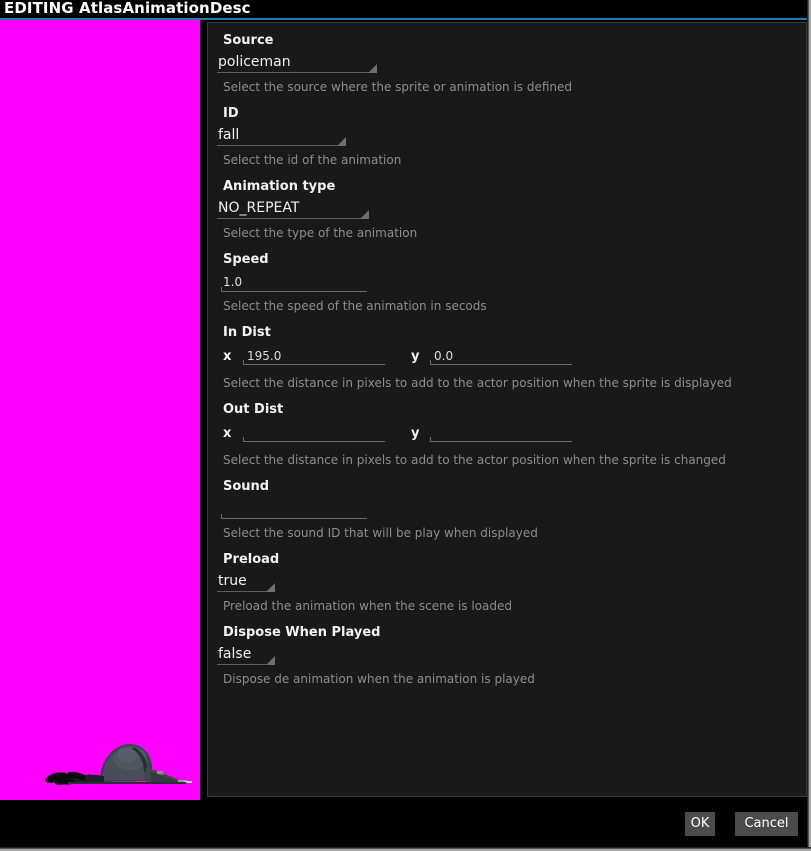  I want to click on select-value: fall, so click(229, 135).